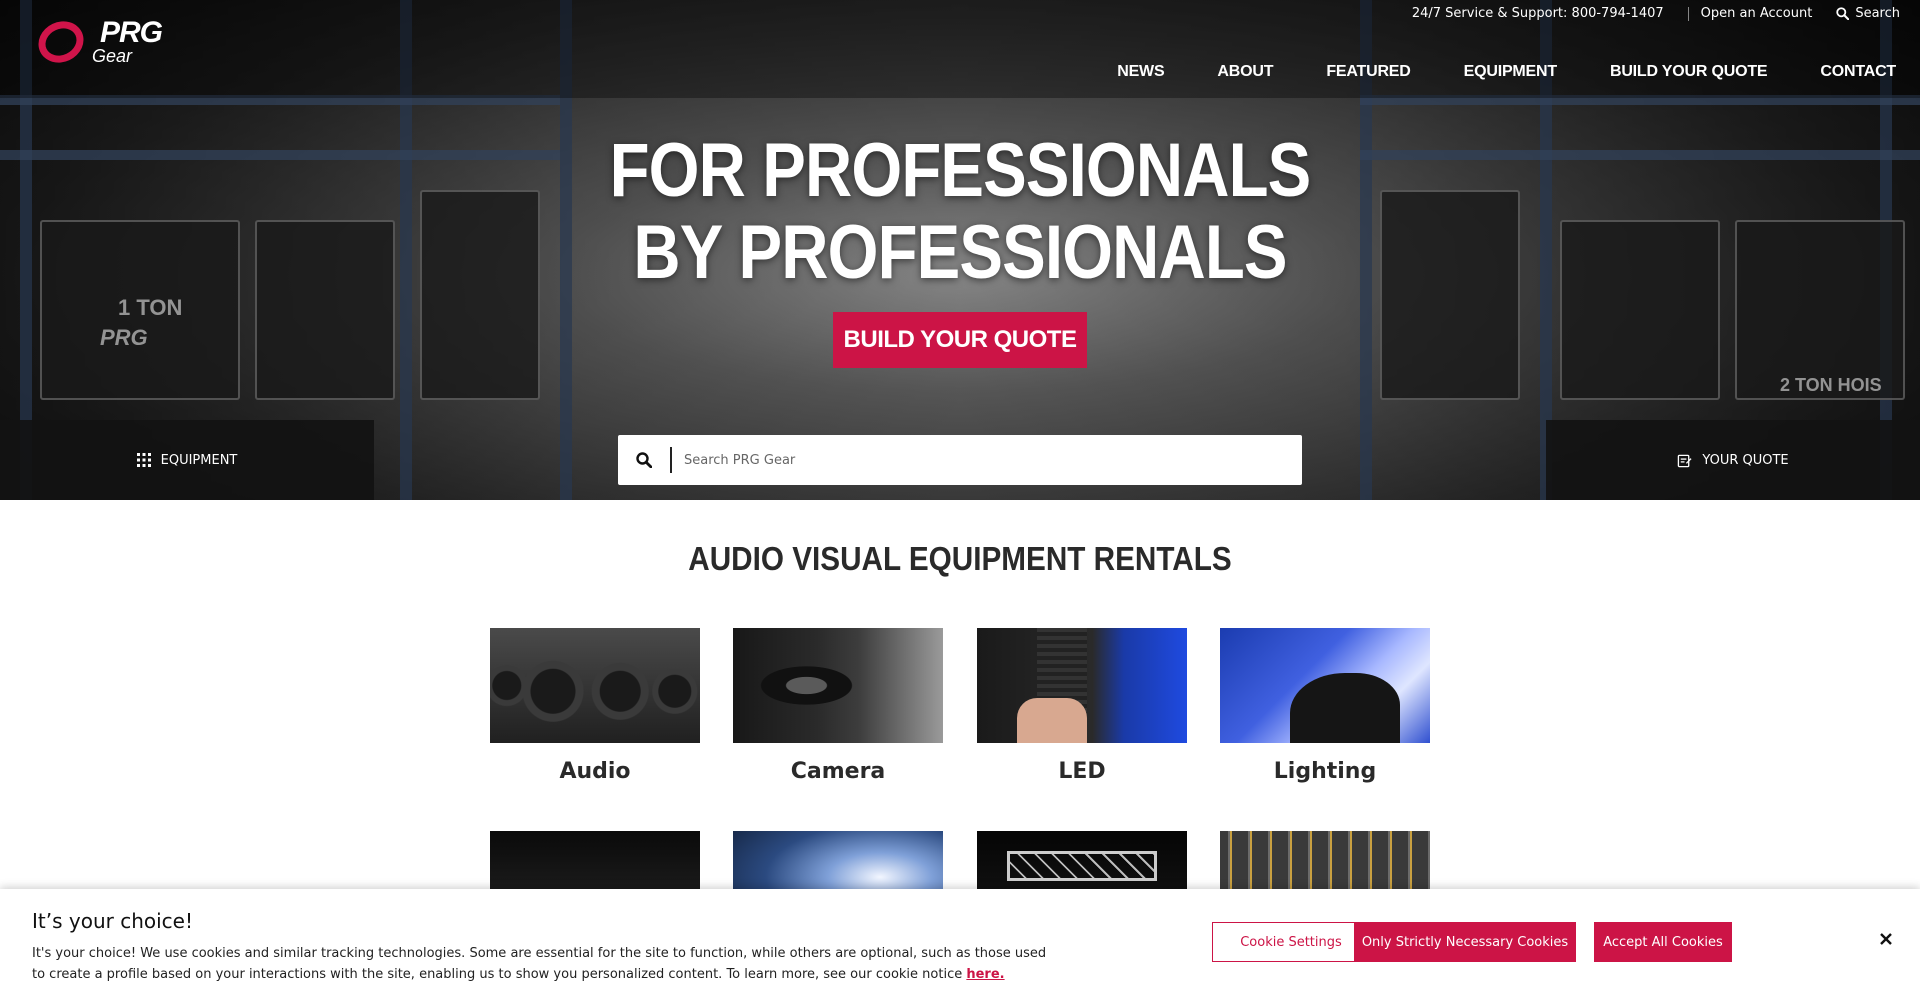 This screenshot has height=993, width=1920. I want to click on nav-about: ABOUT, so click(1245, 72).